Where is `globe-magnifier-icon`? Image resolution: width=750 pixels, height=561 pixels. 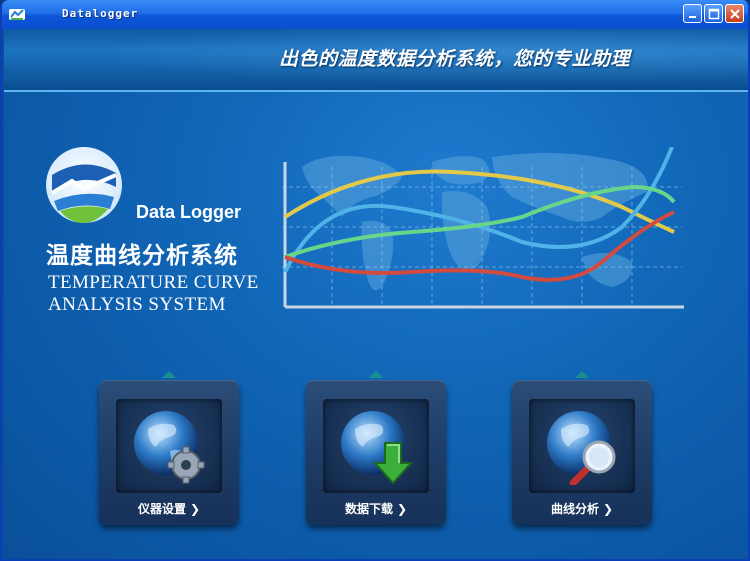
globe-magnifier-icon is located at coordinates (581, 448).